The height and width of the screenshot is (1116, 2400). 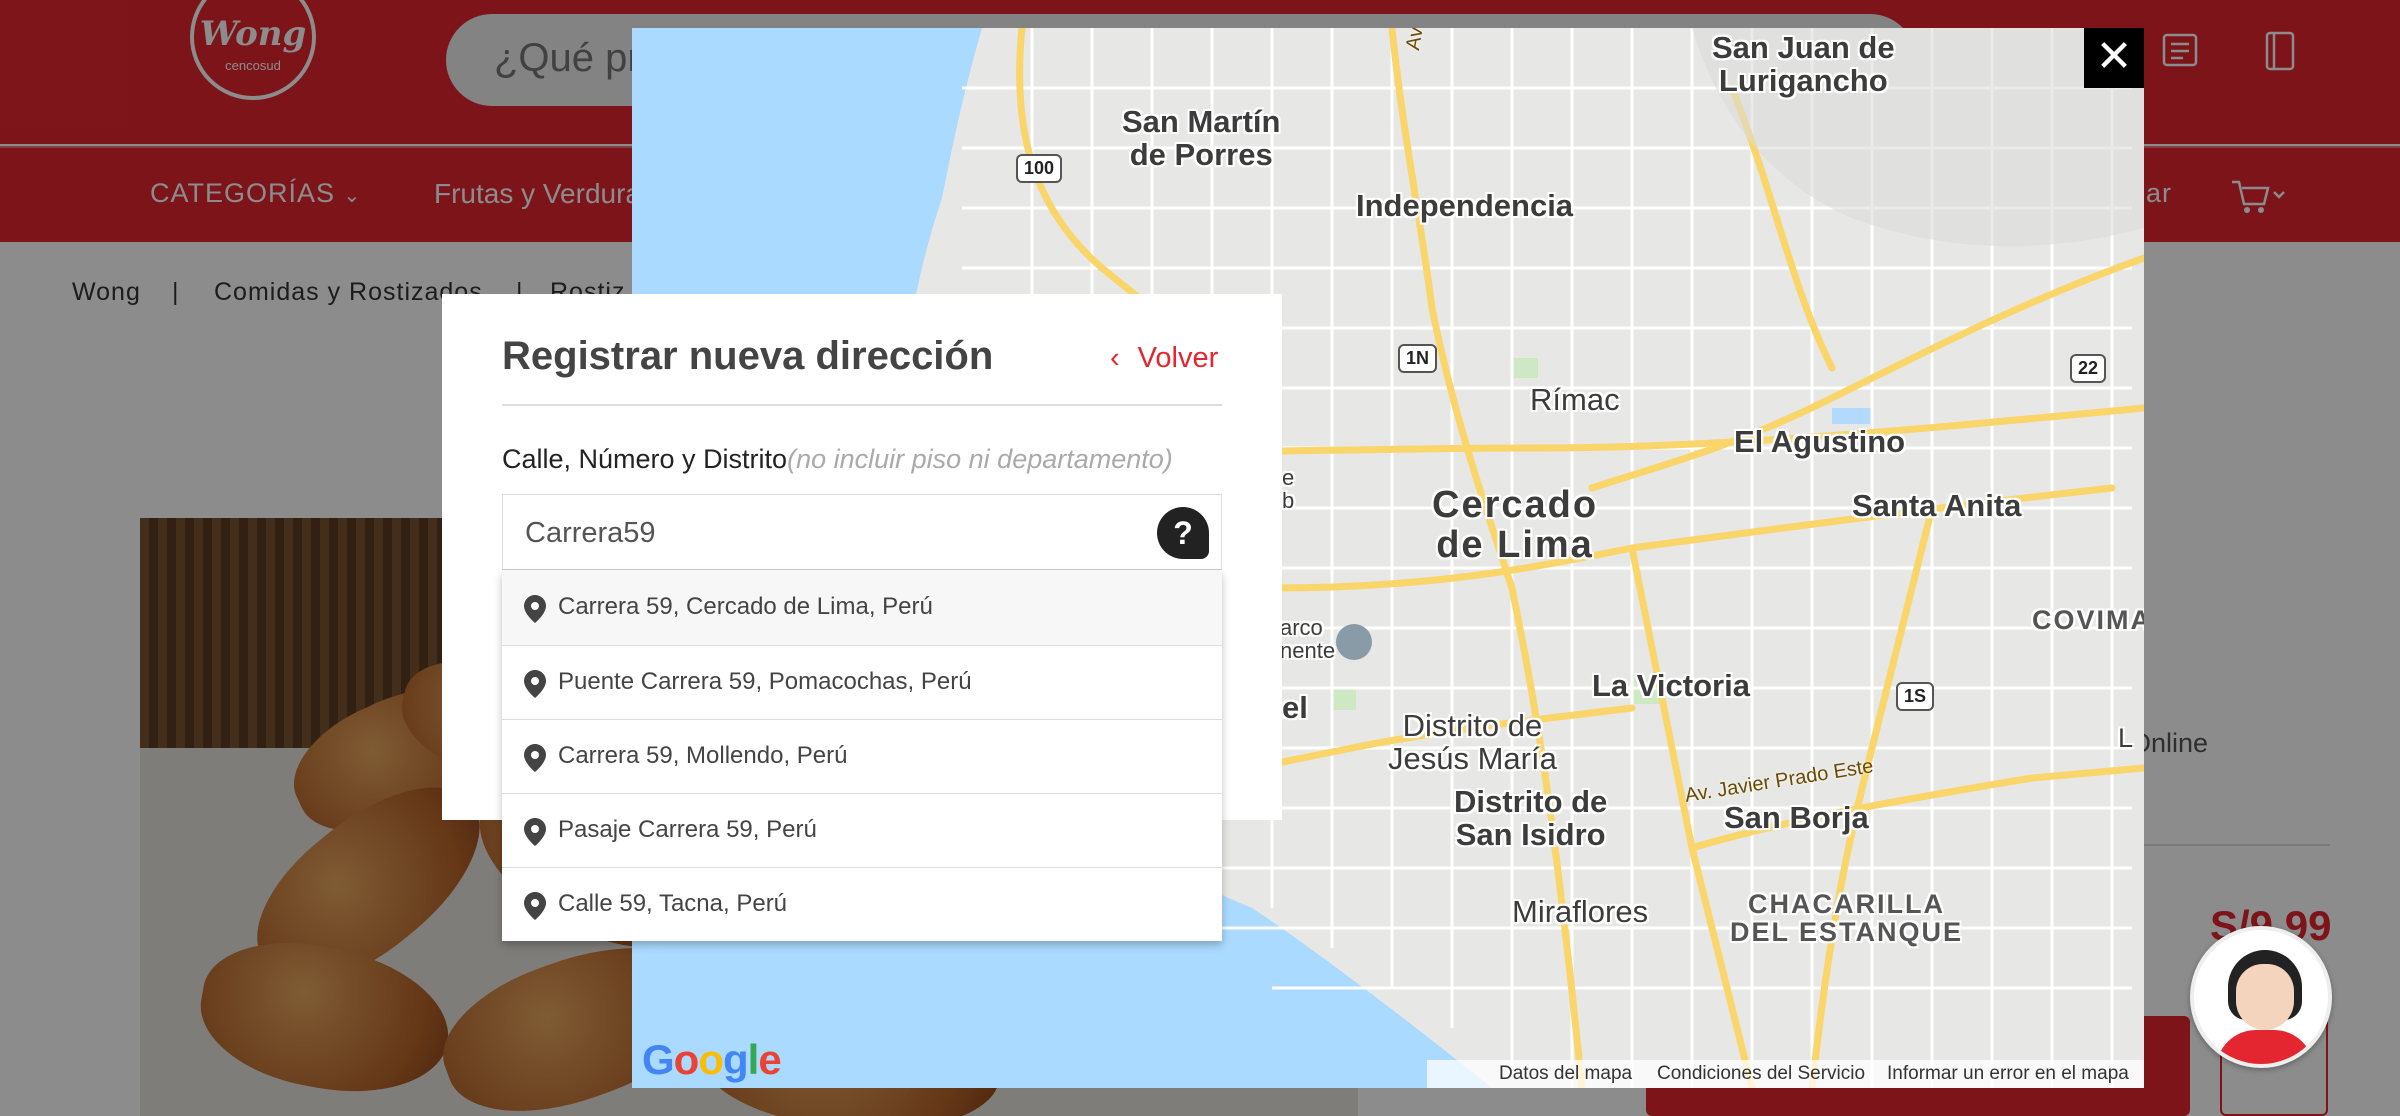 What do you see at coordinates (1937, 505) in the screenshot?
I see `map-label-santa-anita: Santa Anita` at bounding box center [1937, 505].